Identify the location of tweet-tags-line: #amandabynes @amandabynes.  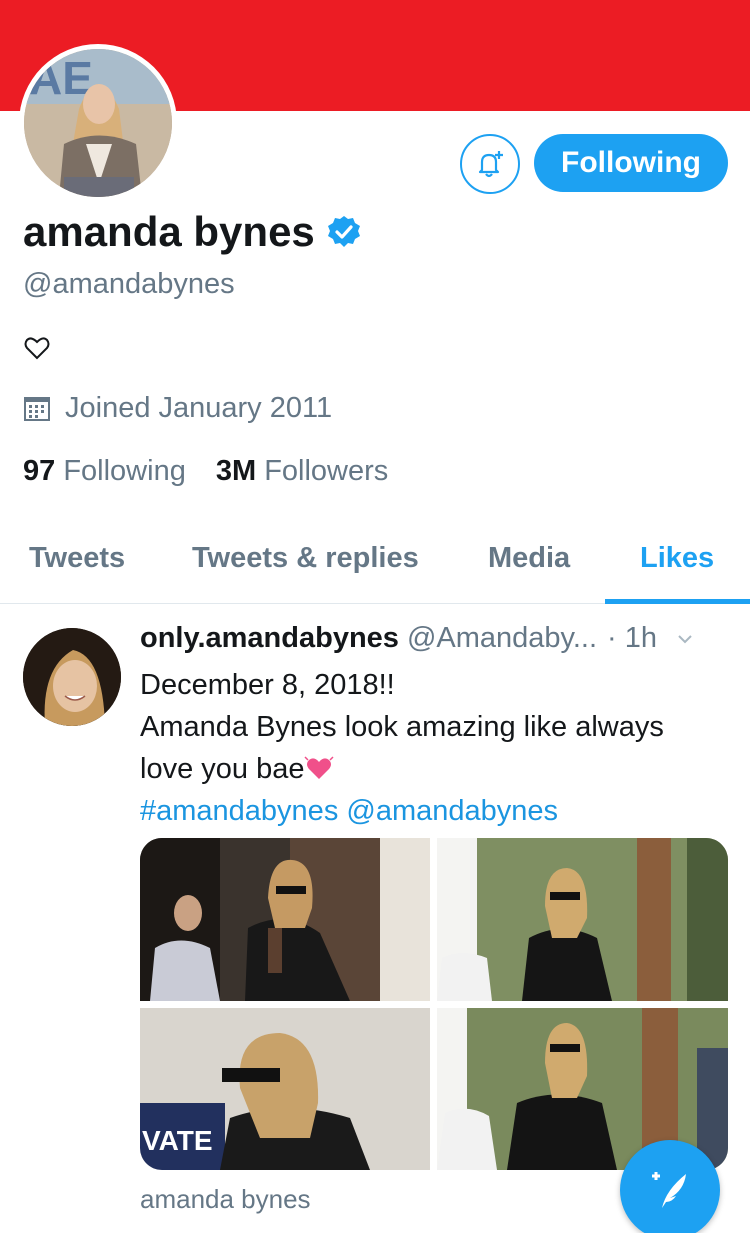
(435, 811).